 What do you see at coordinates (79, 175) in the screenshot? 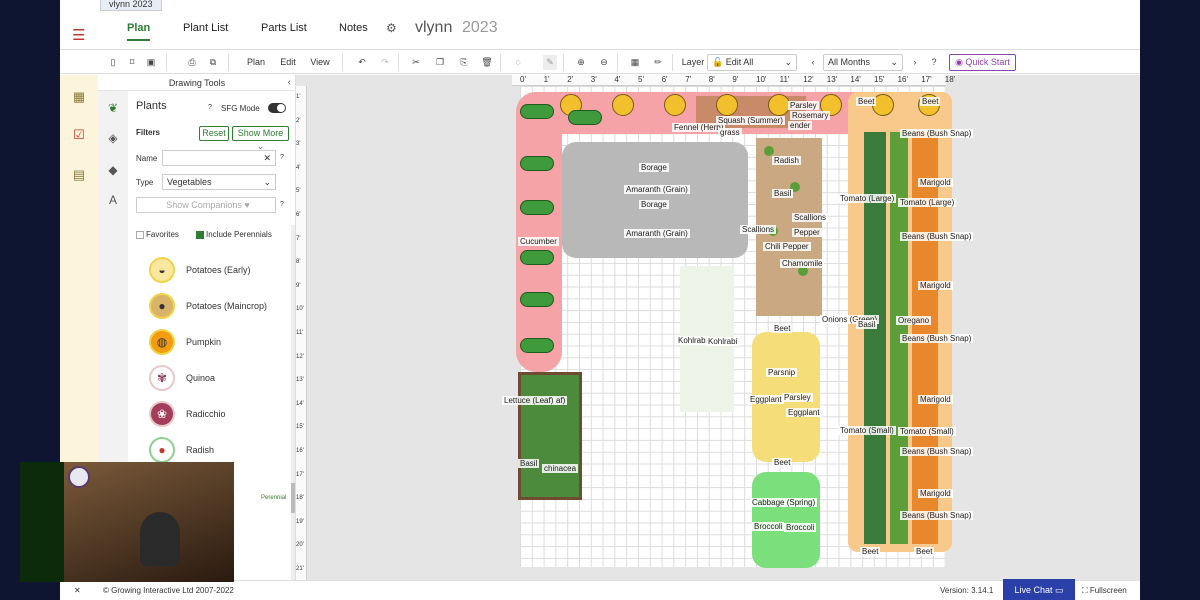
I see `map-icon: ▤` at bounding box center [79, 175].